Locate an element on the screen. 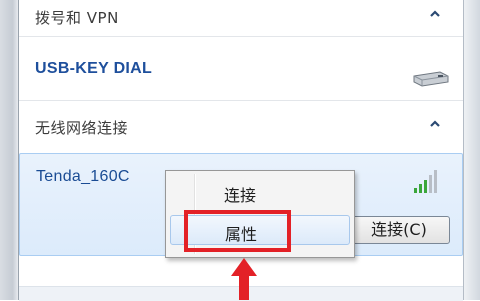  wifi-signal-icon is located at coordinates (425, 181).